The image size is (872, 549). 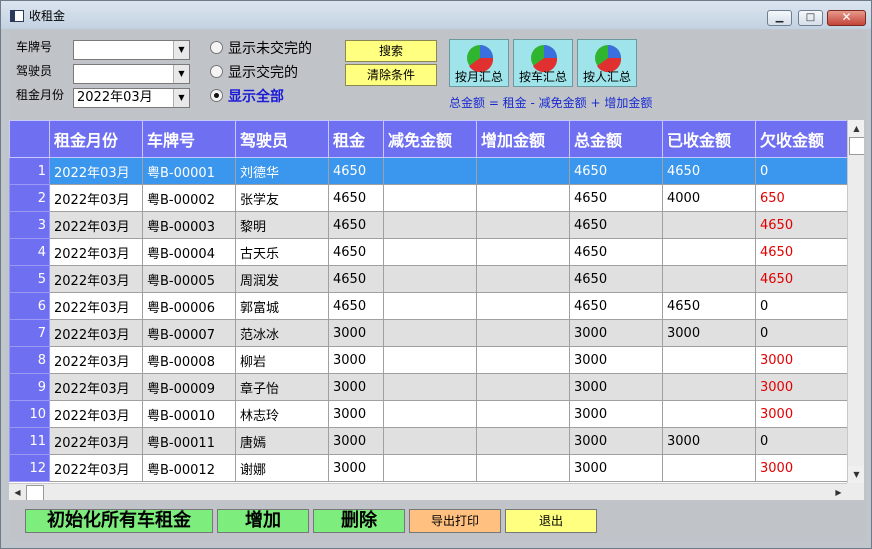 What do you see at coordinates (430, 139) in the screenshot?
I see `column-header: 减免金额` at bounding box center [430, 139].